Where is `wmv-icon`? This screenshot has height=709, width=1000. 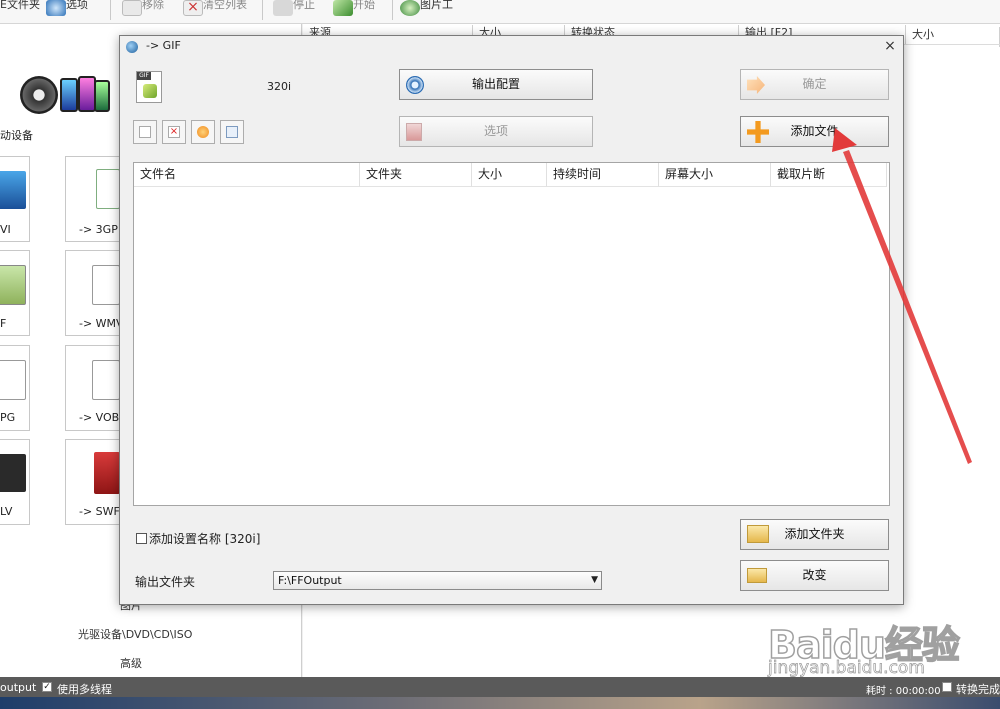 wmv-icon is located at coordinates (106, 285).